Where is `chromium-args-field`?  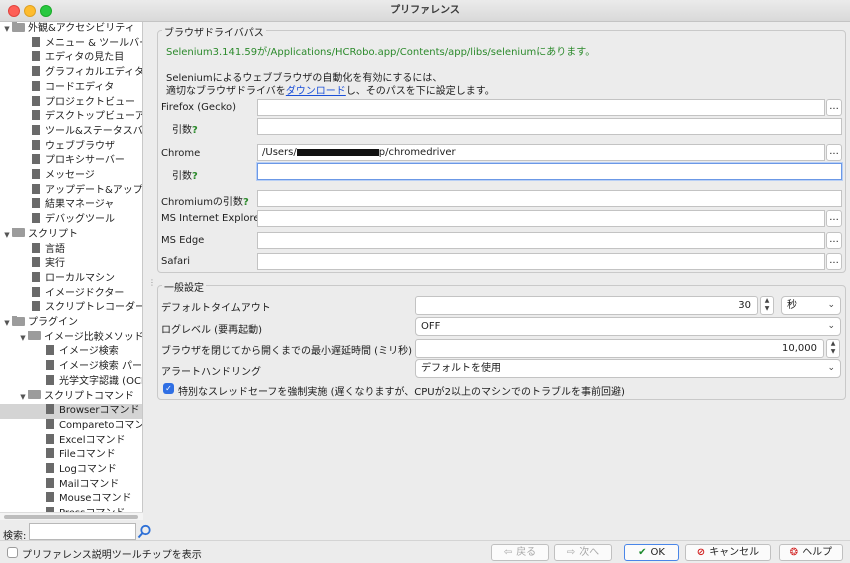 chromium-args-field is located at coordinates (549, 198).